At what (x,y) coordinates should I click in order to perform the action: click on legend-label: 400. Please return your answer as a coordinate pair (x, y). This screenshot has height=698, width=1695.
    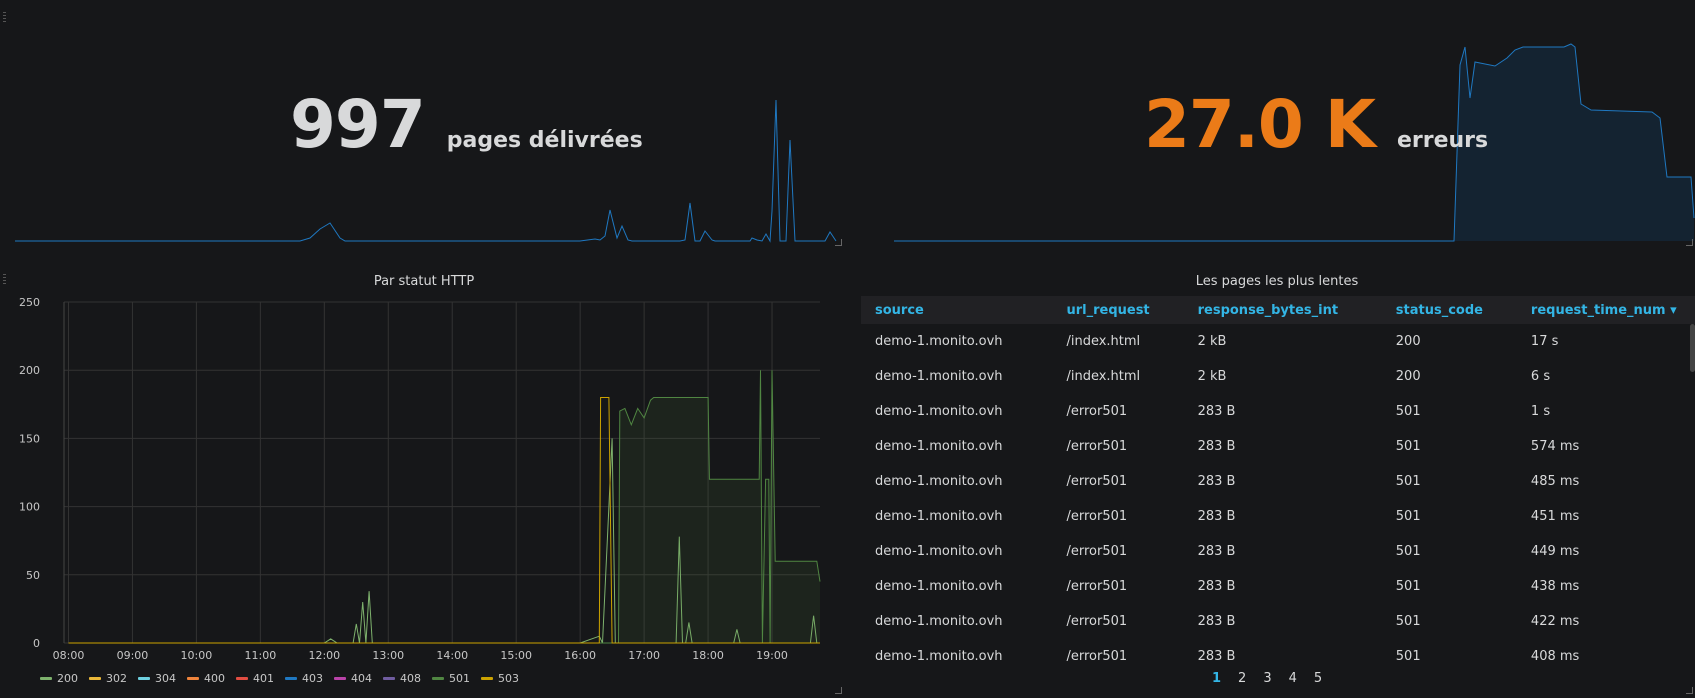
    Looking at the image, I should click on (214, 678).